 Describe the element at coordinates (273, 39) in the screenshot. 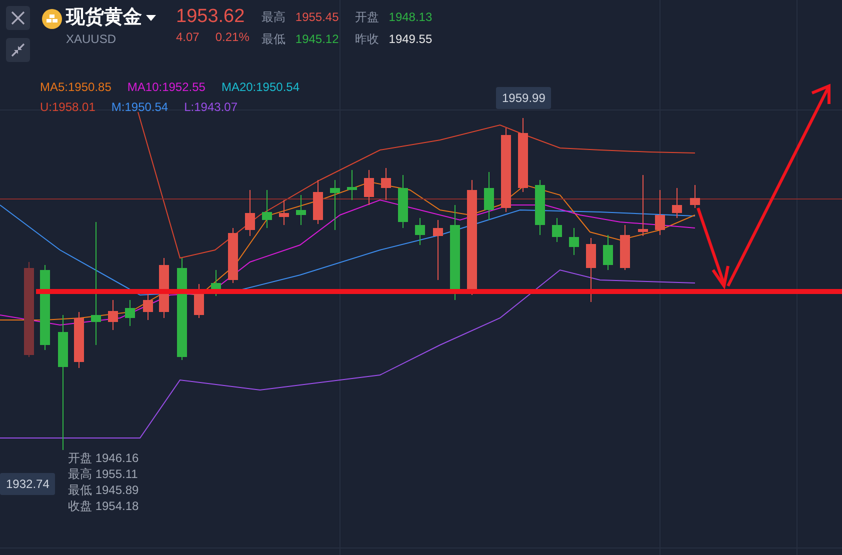

I see `stat-label: 最低` at that location.